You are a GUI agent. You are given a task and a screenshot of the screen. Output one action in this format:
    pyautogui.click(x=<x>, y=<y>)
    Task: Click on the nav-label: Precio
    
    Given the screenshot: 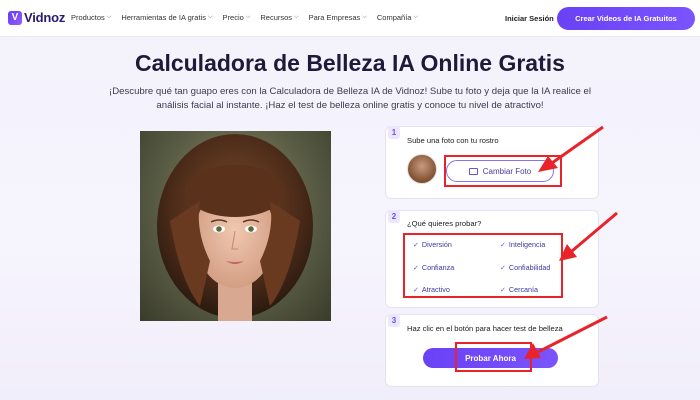 What is the action you would take?
    pyautogui.click(x=233, y=17)
    